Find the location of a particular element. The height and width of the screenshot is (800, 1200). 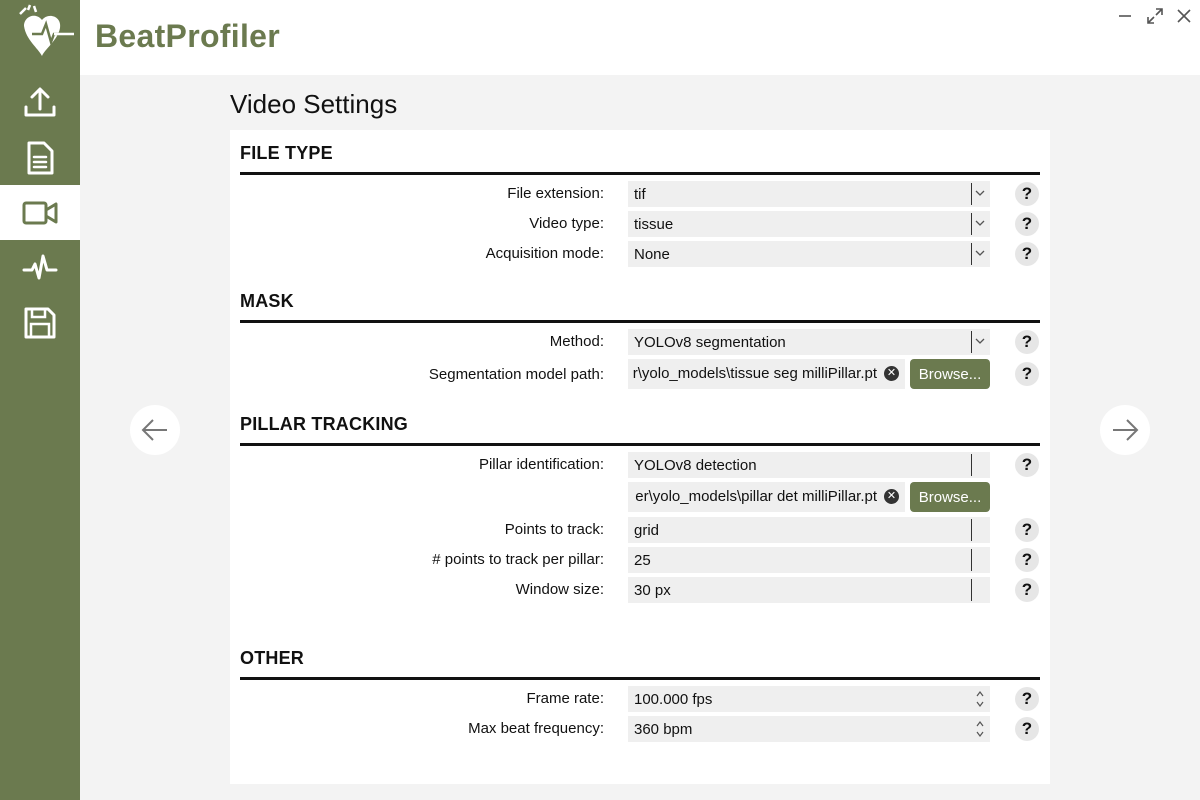

max-beat-frequency-value: 360 bpm is located at coordinates (663, 729).